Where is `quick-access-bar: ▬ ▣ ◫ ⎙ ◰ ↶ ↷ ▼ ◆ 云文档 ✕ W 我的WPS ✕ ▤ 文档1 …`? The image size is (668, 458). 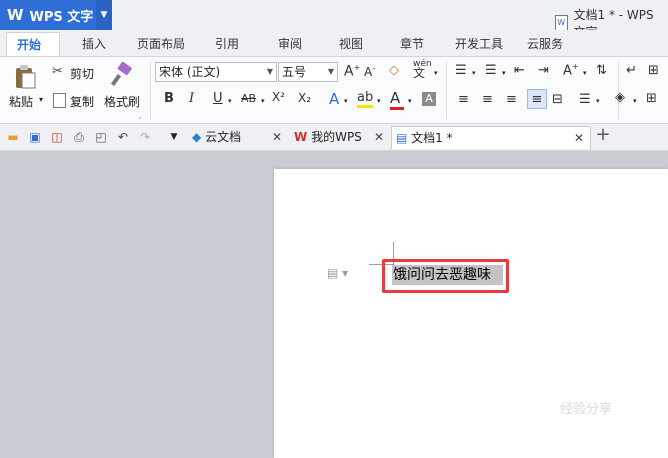
quick-access-bar: ▬ ▣ ◫ ⎙ ◰ ↶ ↷ ▼ ◆ 云文档 ✕ W 我的WPS ✕ ▤ 文档1 … is located at coordinates (334, 137).